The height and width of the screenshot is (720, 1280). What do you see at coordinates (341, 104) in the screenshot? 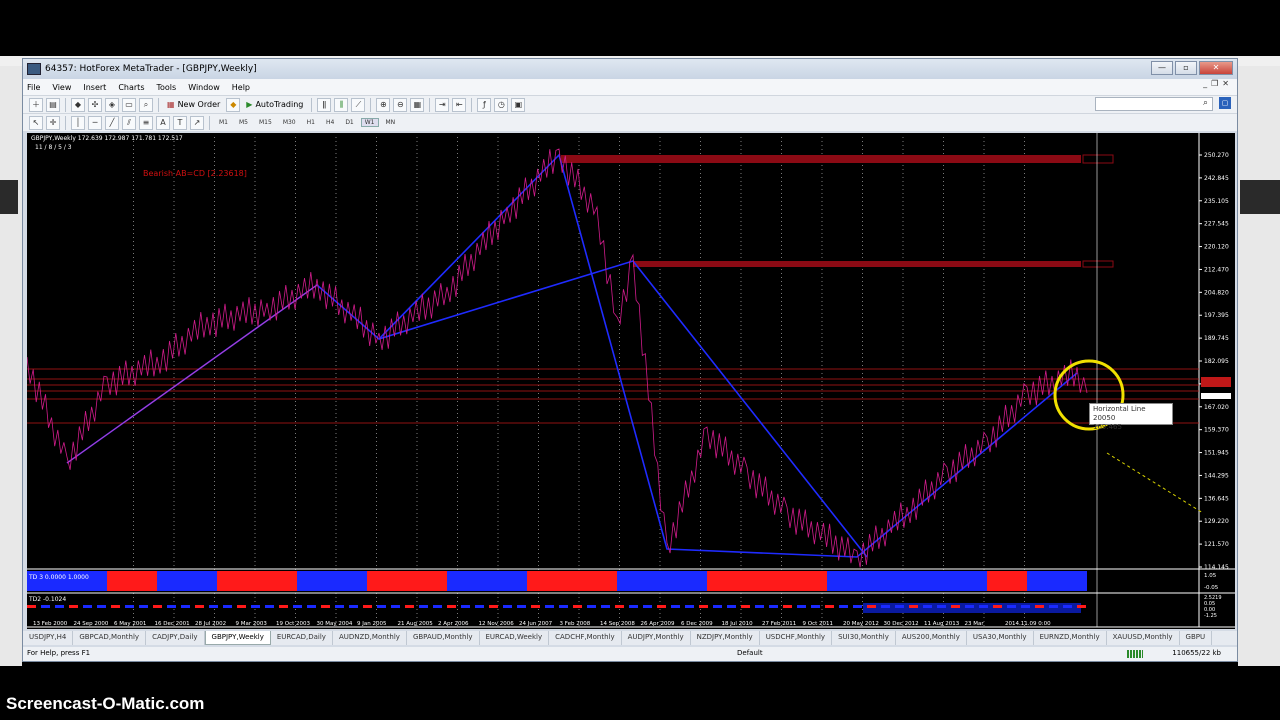
I see `candlestick-icon: ⫼` at bounding box center [341, 104].